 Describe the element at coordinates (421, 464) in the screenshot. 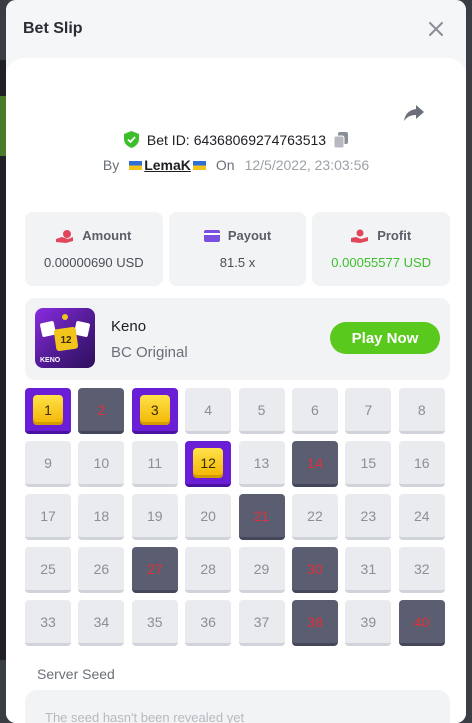

I see `keno-cell: 16` at that location.